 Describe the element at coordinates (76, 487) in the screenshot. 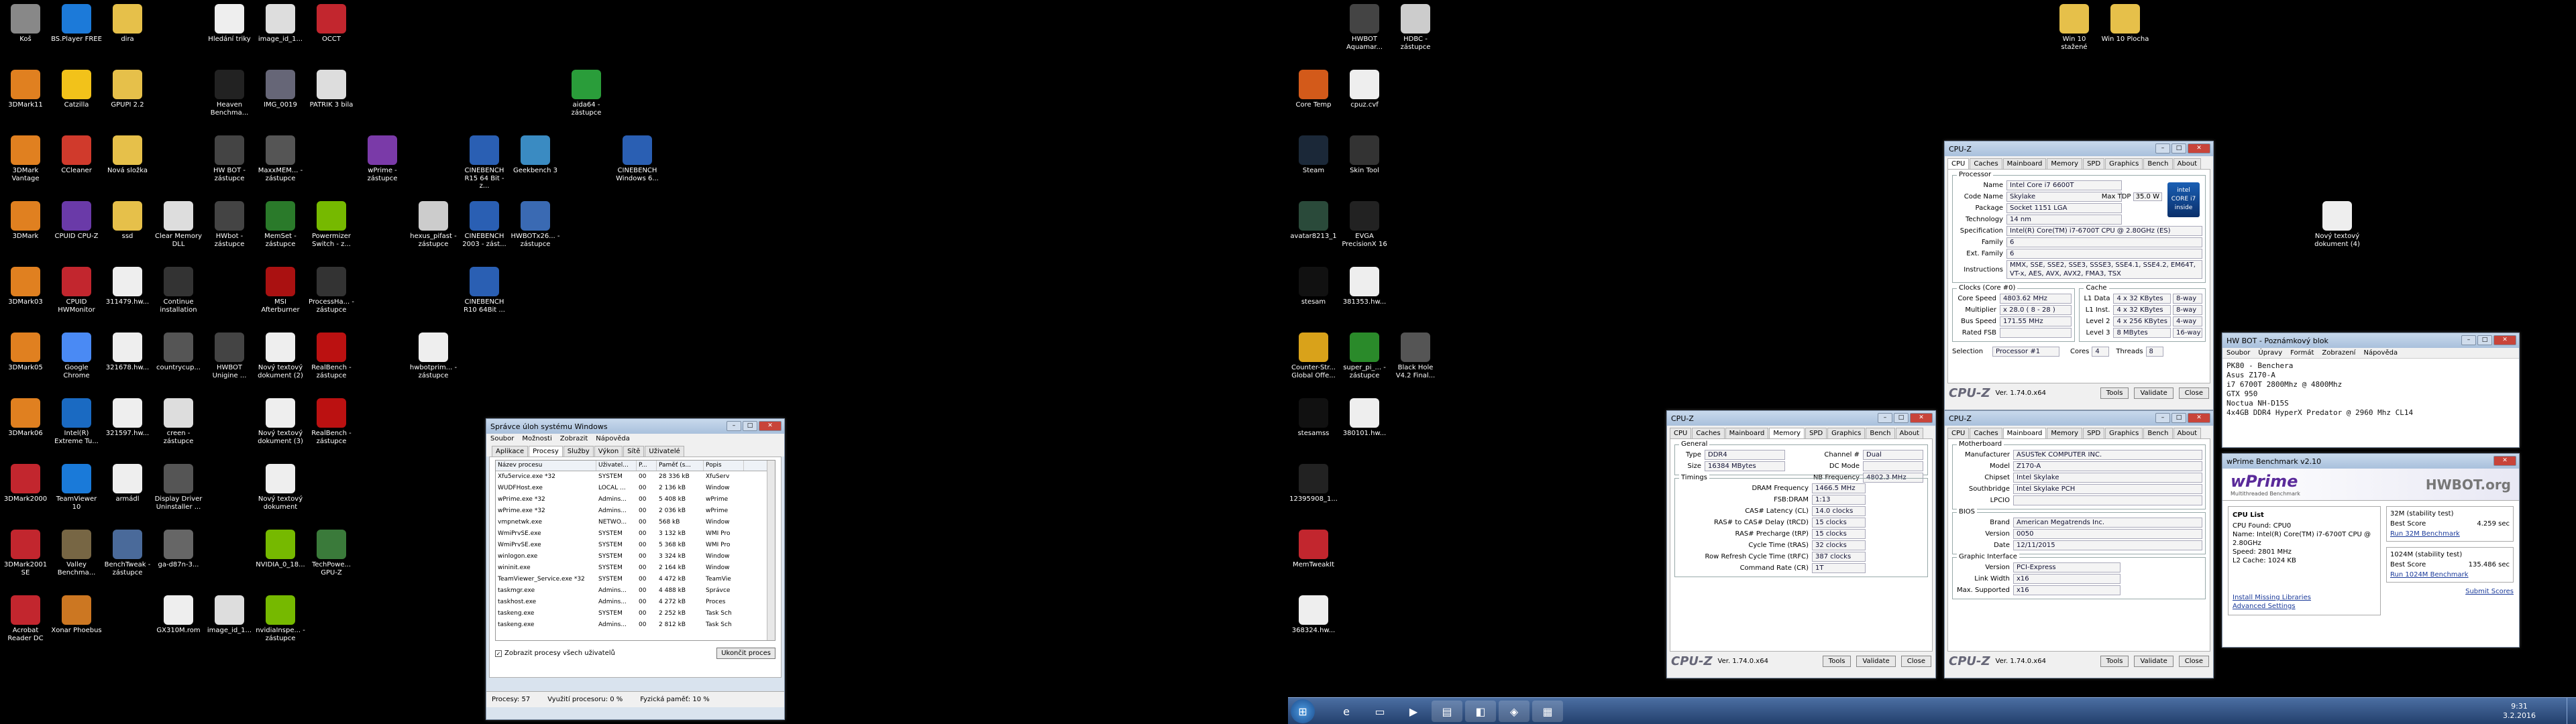

I see `desktop-icon: TeamViewer 10` at that location.